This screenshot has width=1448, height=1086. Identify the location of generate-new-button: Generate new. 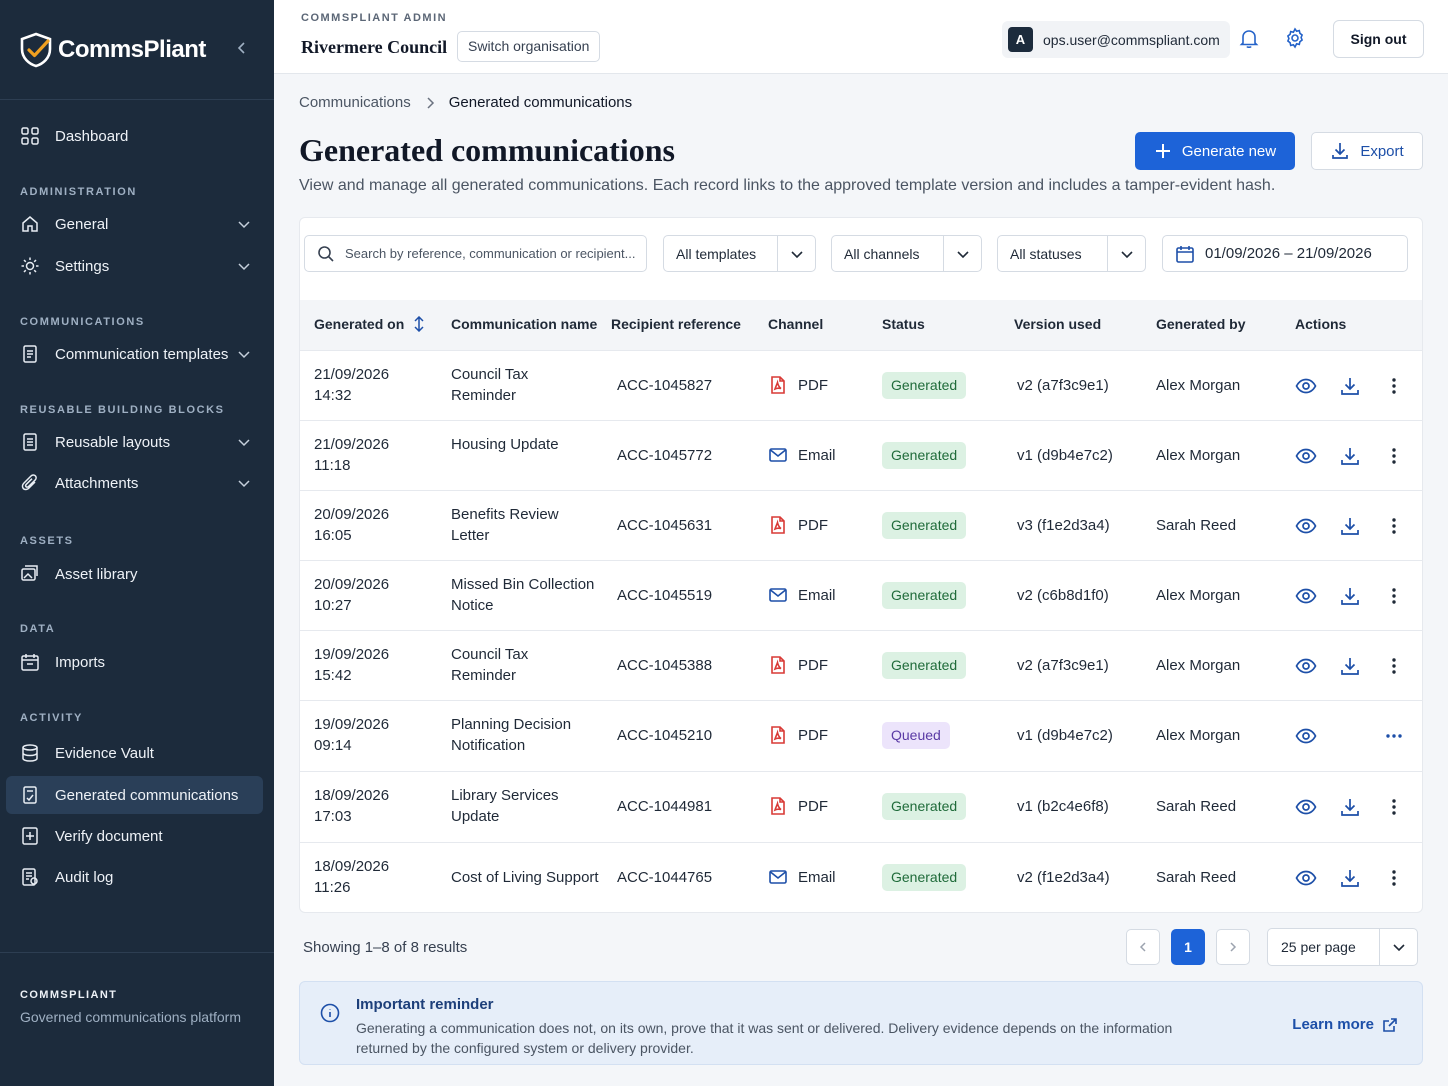
(1215, 151).